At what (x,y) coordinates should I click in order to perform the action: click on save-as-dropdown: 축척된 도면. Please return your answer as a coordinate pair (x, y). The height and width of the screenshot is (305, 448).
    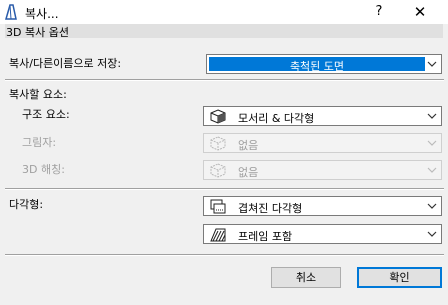
    Looking at the image, I should click on (324, 64).